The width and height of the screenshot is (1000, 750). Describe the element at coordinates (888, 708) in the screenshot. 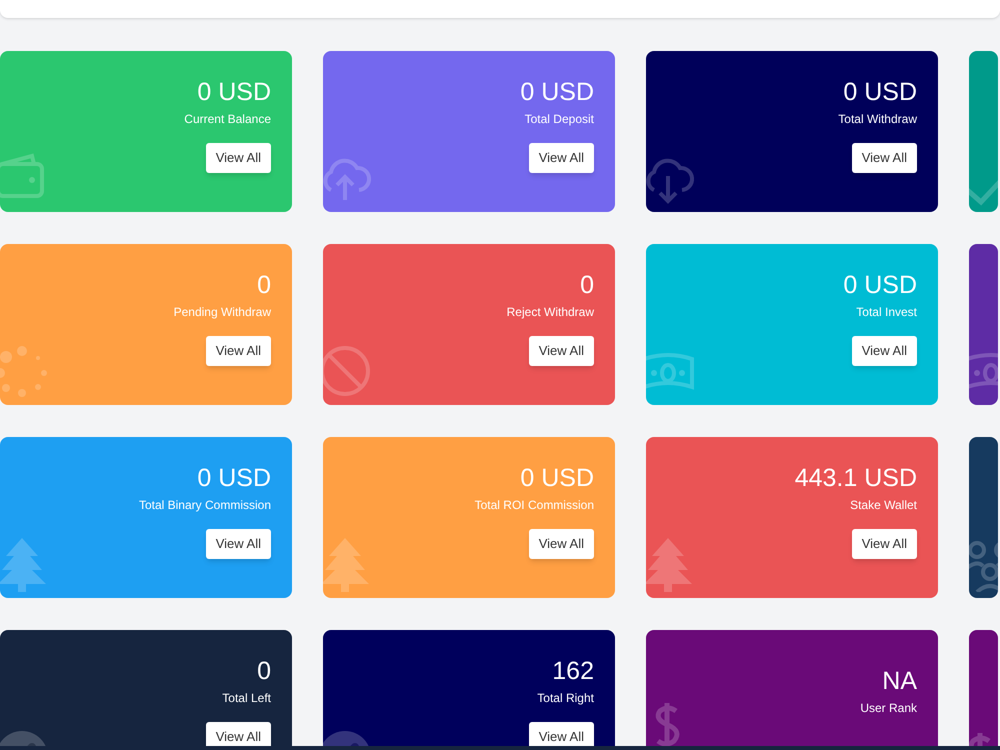

I see `stat-label: User Rank` at that location.